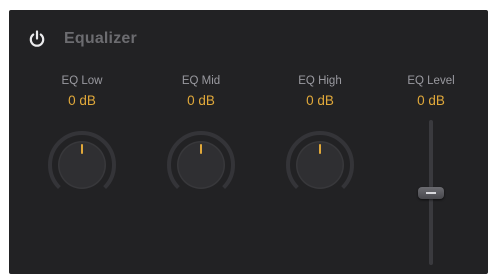 Image resolution: width=490 pixels, height=277 pixels. I want to click on eq-low-value: 0 dB, so click(82, 101).